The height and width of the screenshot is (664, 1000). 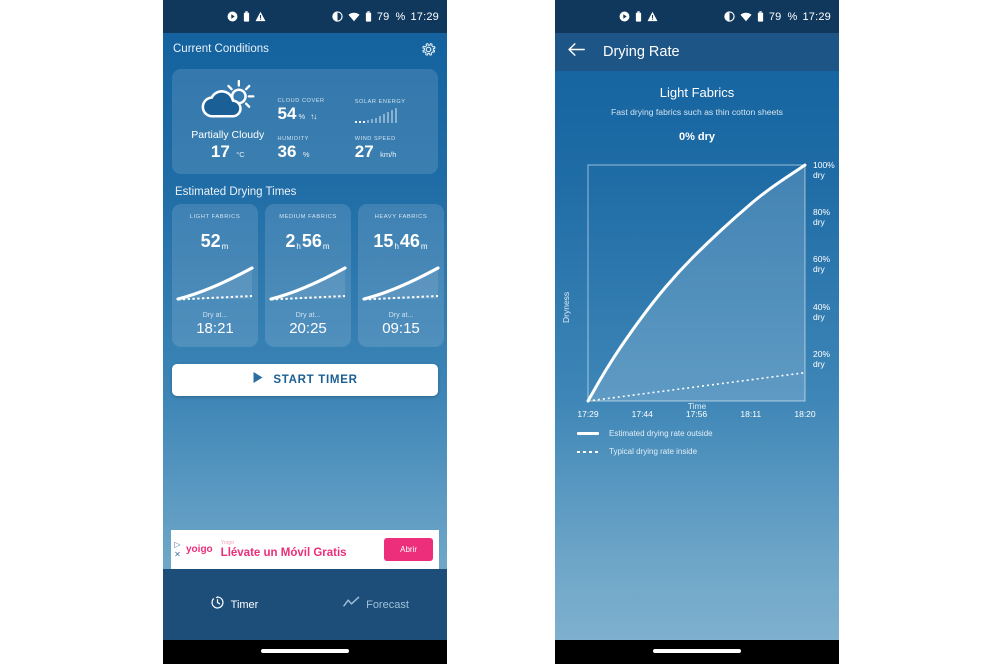 I want to click on status-bar-right-left-icons, so click(x=638, y=16).